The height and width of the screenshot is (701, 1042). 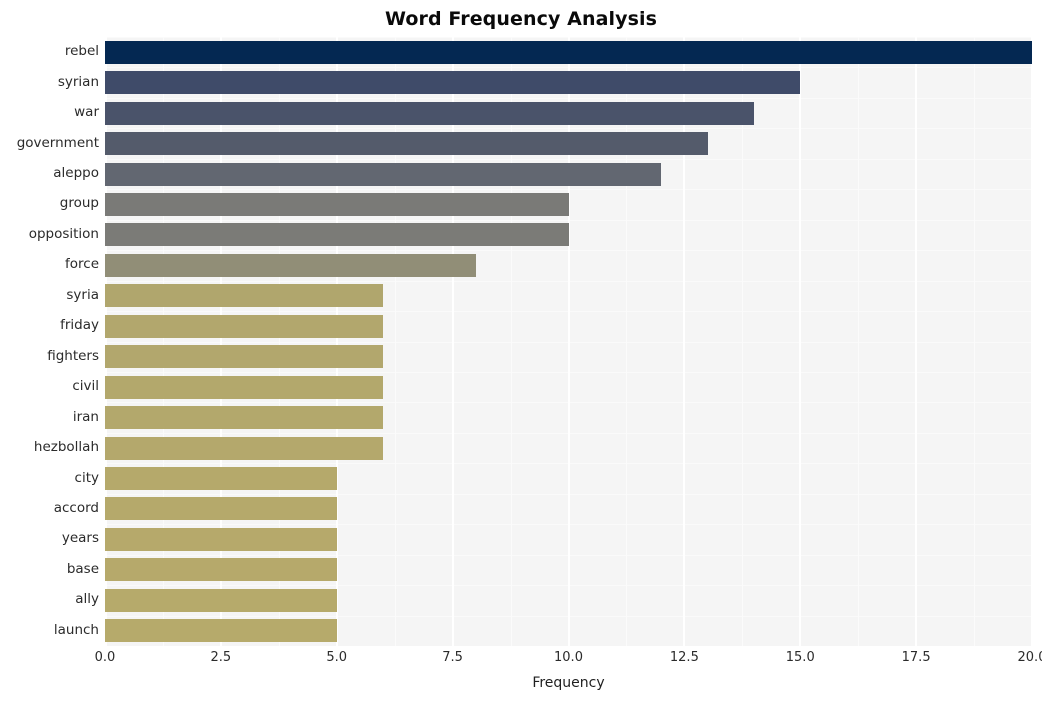 What do you see at coordinates (1029, 657) in the screenshot?
I see `x-tick-label-20.0: 20.0` at bounding box center [1029, 657].